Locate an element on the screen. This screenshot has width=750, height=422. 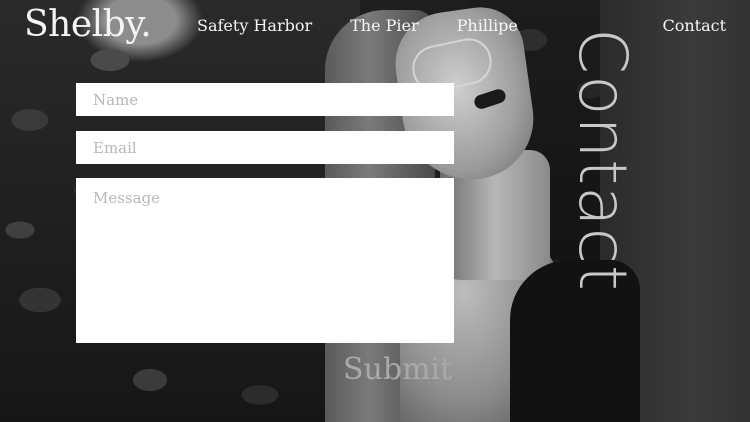
main-nav: Safety Harbor The Pier Phillipe is located at coordinates (357, 25).